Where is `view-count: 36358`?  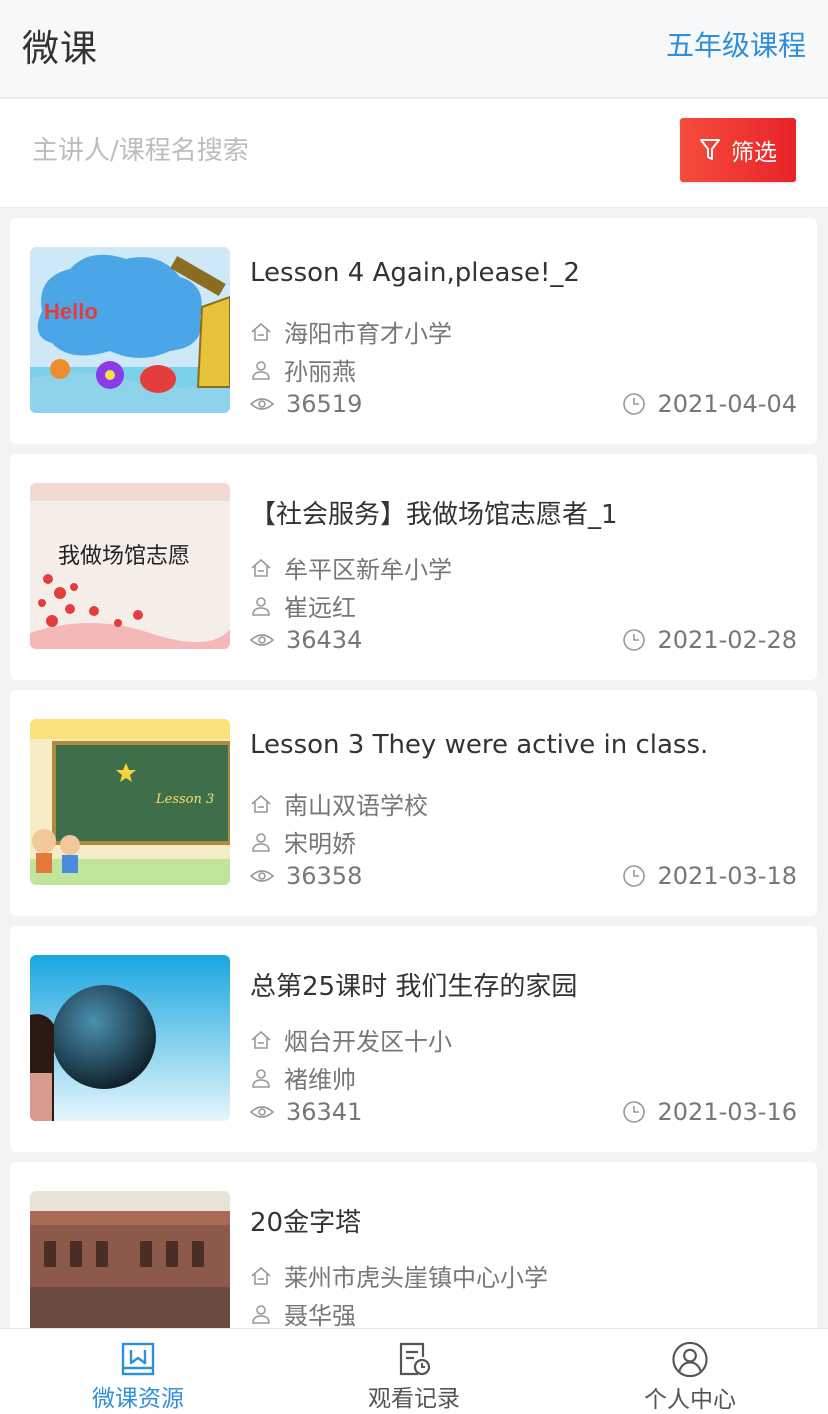 view-count: 36358 is located at coordinates (324, 876).